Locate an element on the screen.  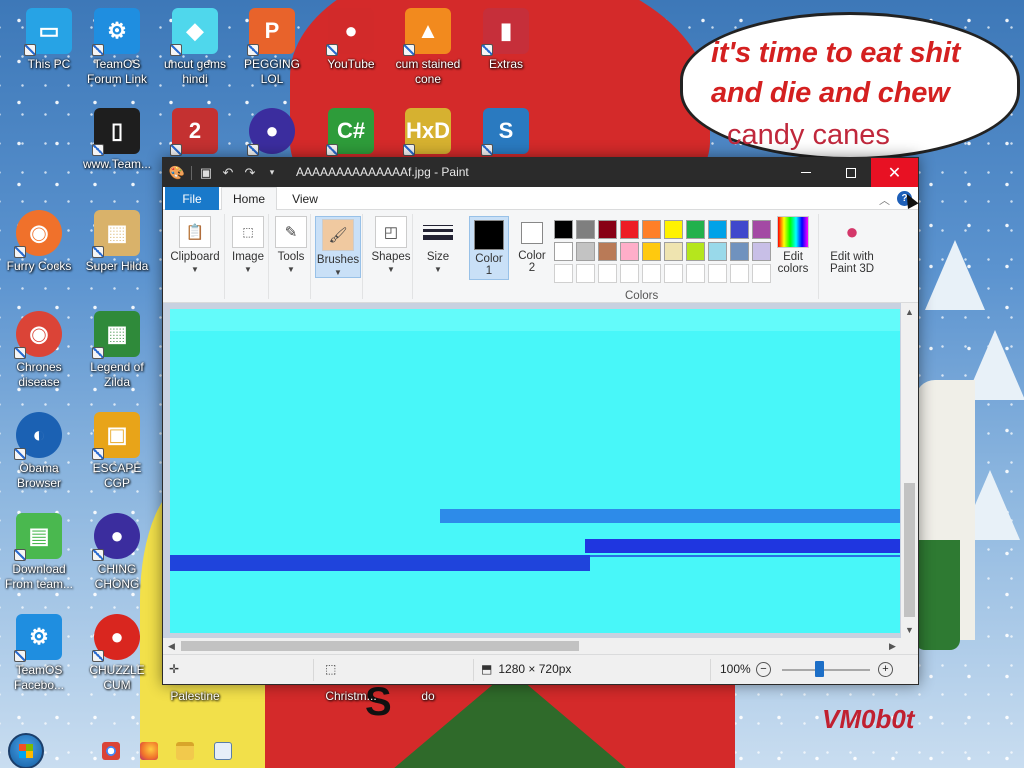
save-icon: ▣ is located at coordinates (206, 173).